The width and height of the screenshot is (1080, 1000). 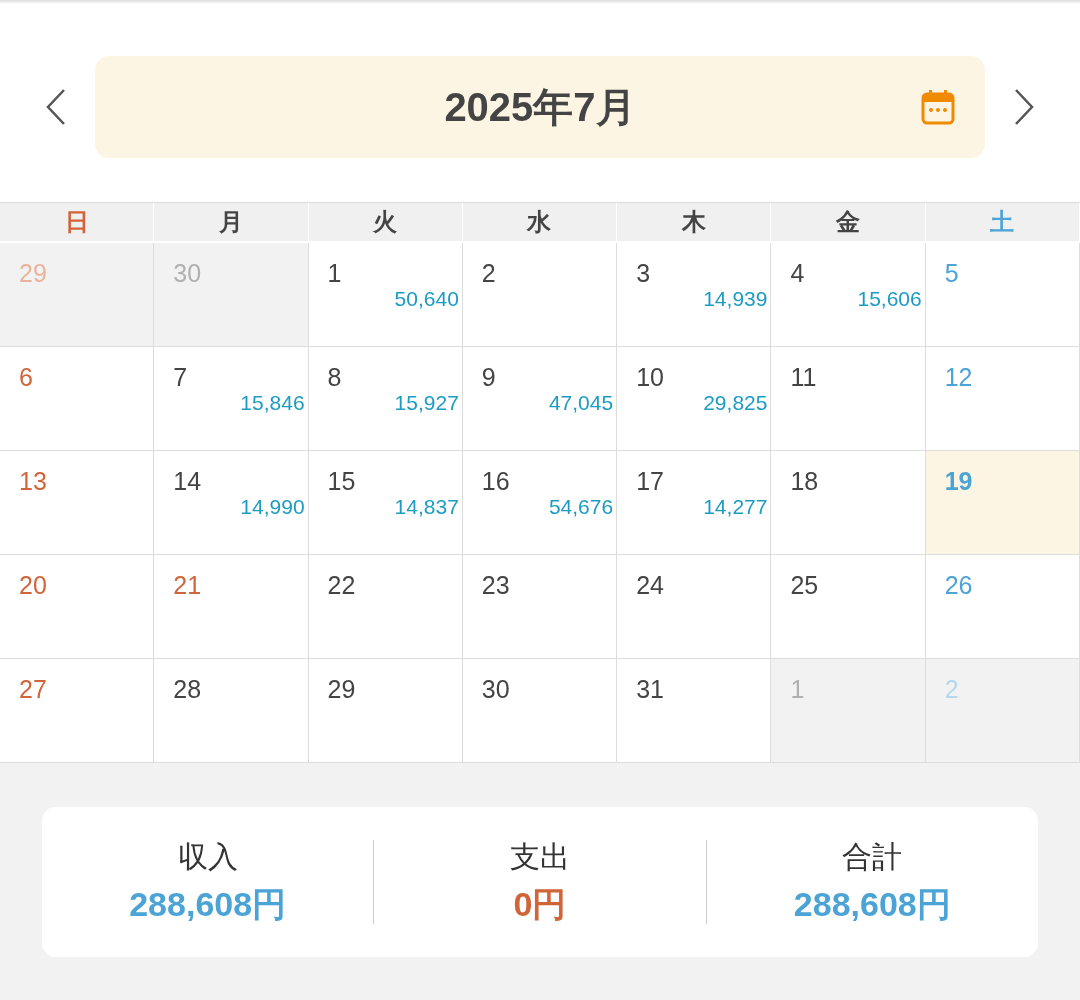 I want to click on day-cell: 9 47,045, so click(x=540, y=399).